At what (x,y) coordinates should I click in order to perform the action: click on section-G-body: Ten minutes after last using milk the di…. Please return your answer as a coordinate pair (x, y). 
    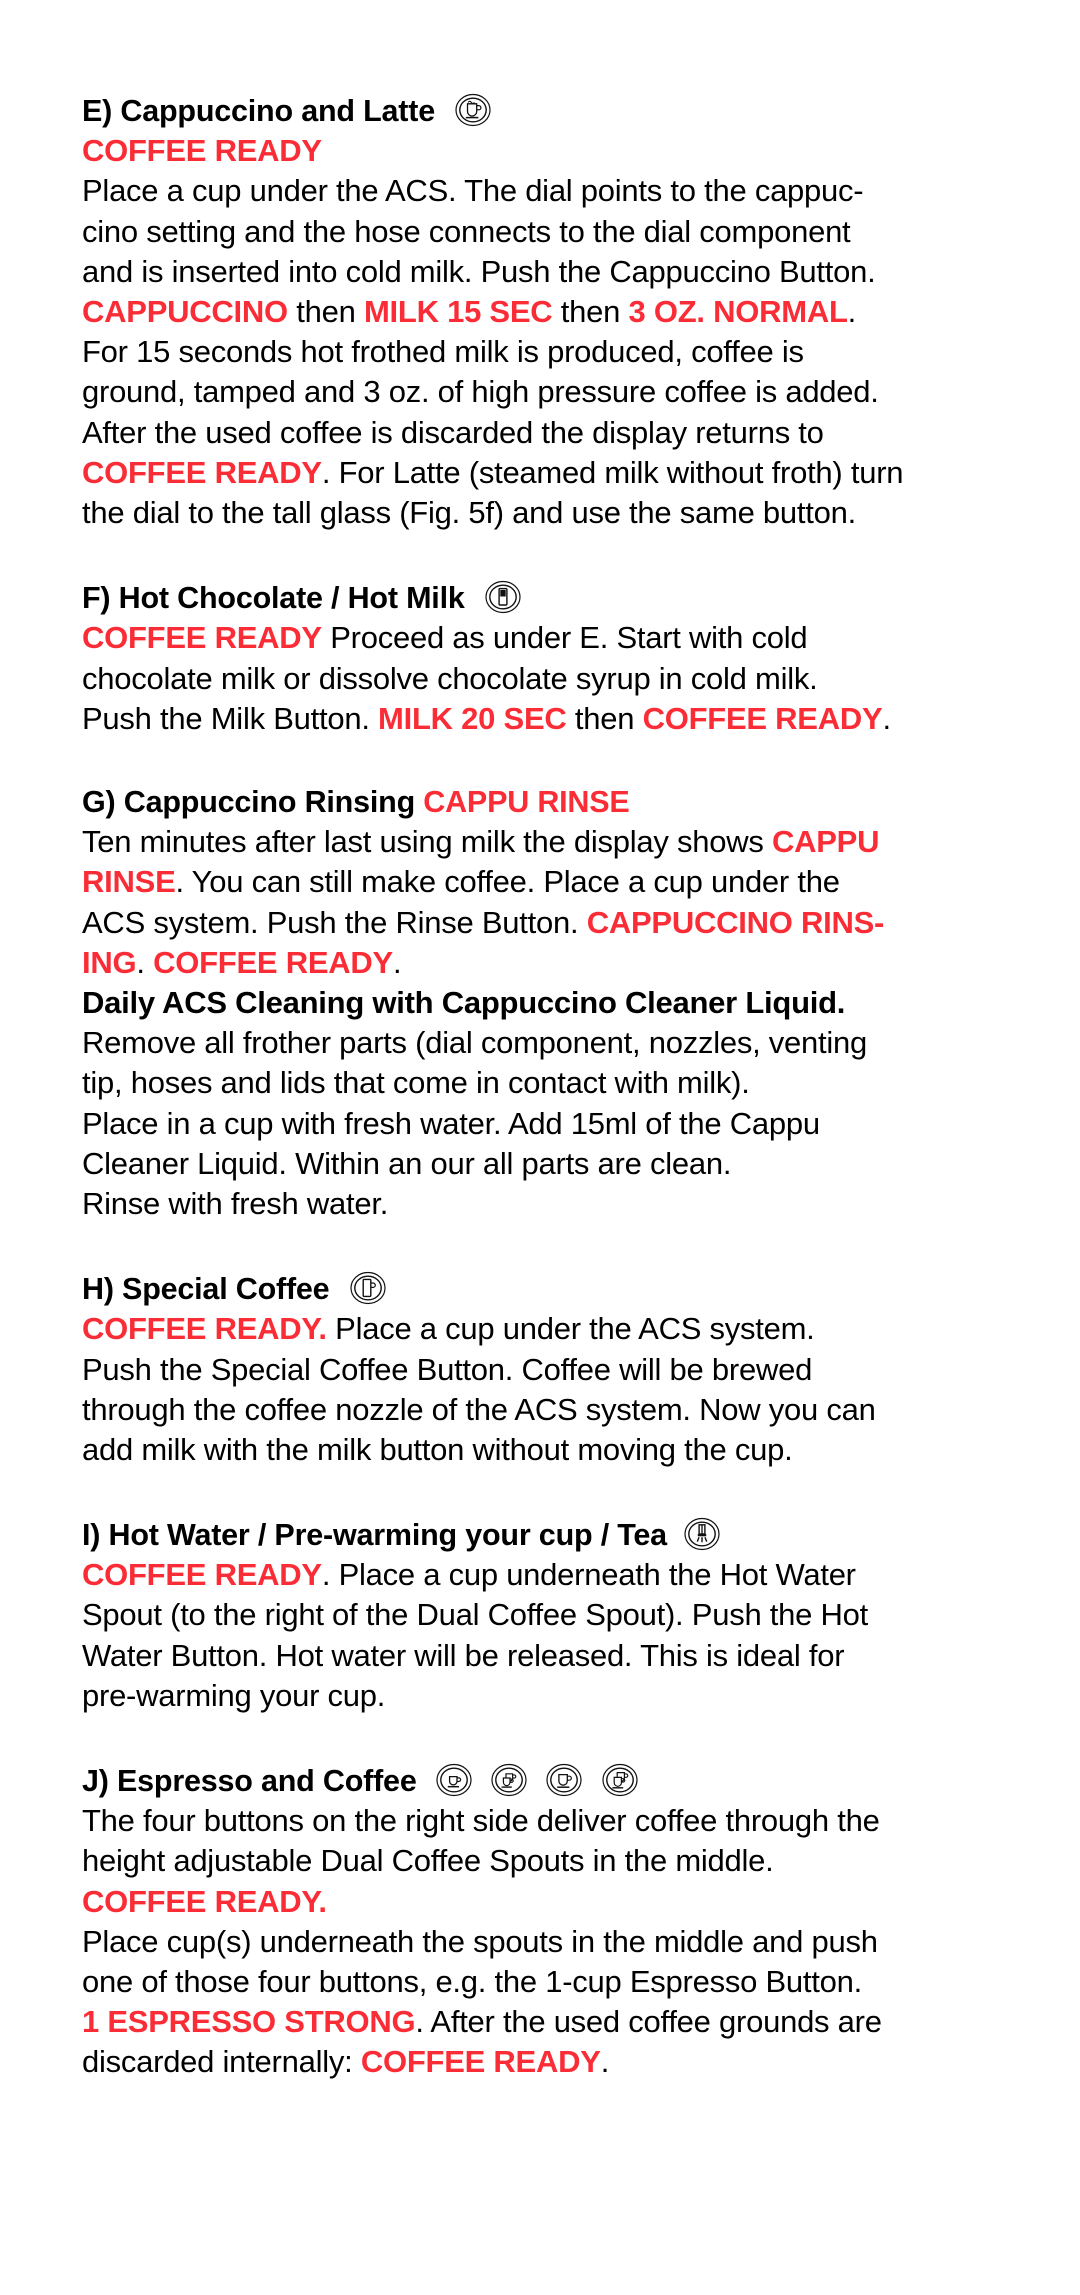
    Looking at the image, I should click on (546, 902).